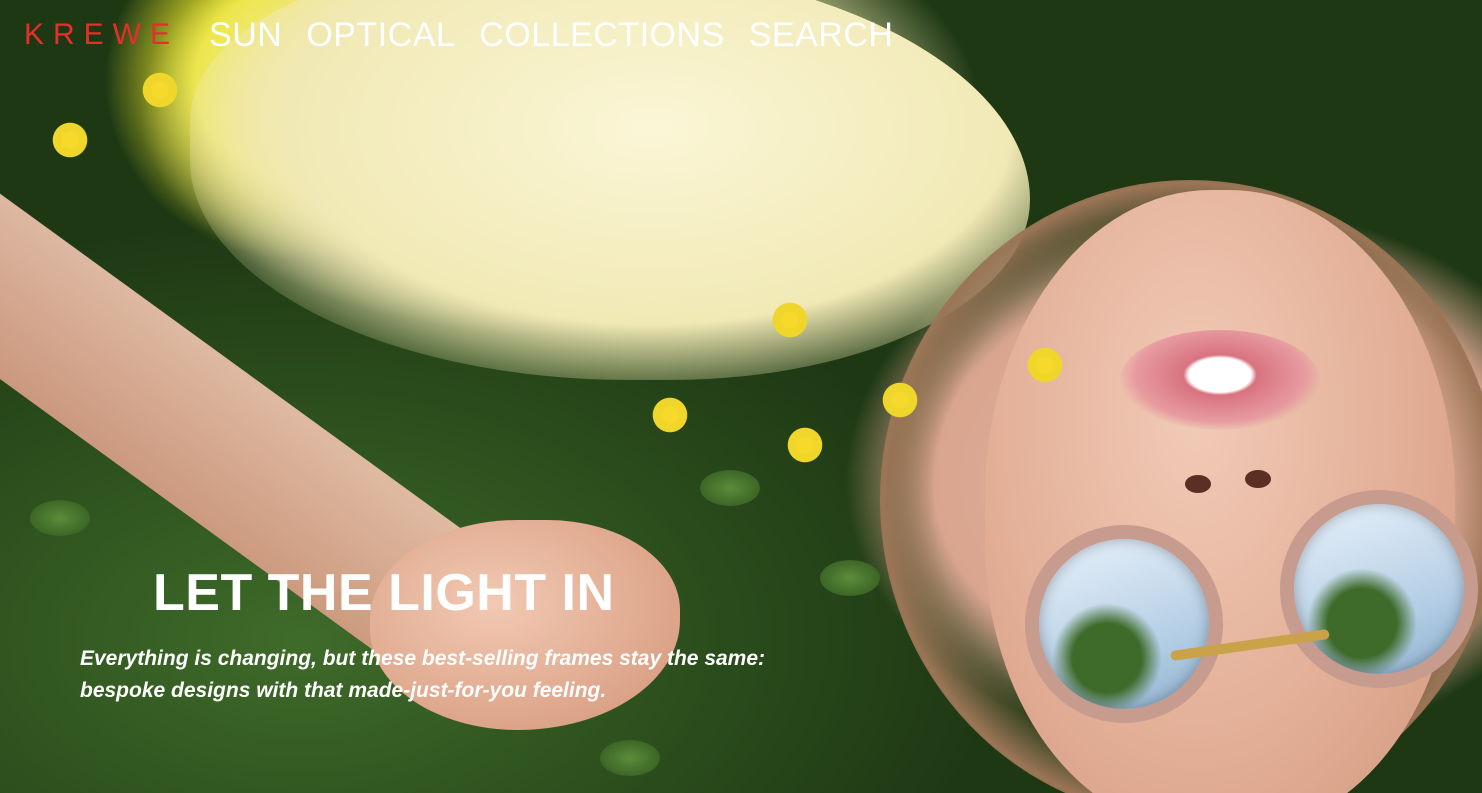 Image resolution: width=1482 pixels, height=793 pixels. I want to click on top-nav: KREWE SUN OPTICAL COLLECTIONS SEARCH, so click(458, 35).